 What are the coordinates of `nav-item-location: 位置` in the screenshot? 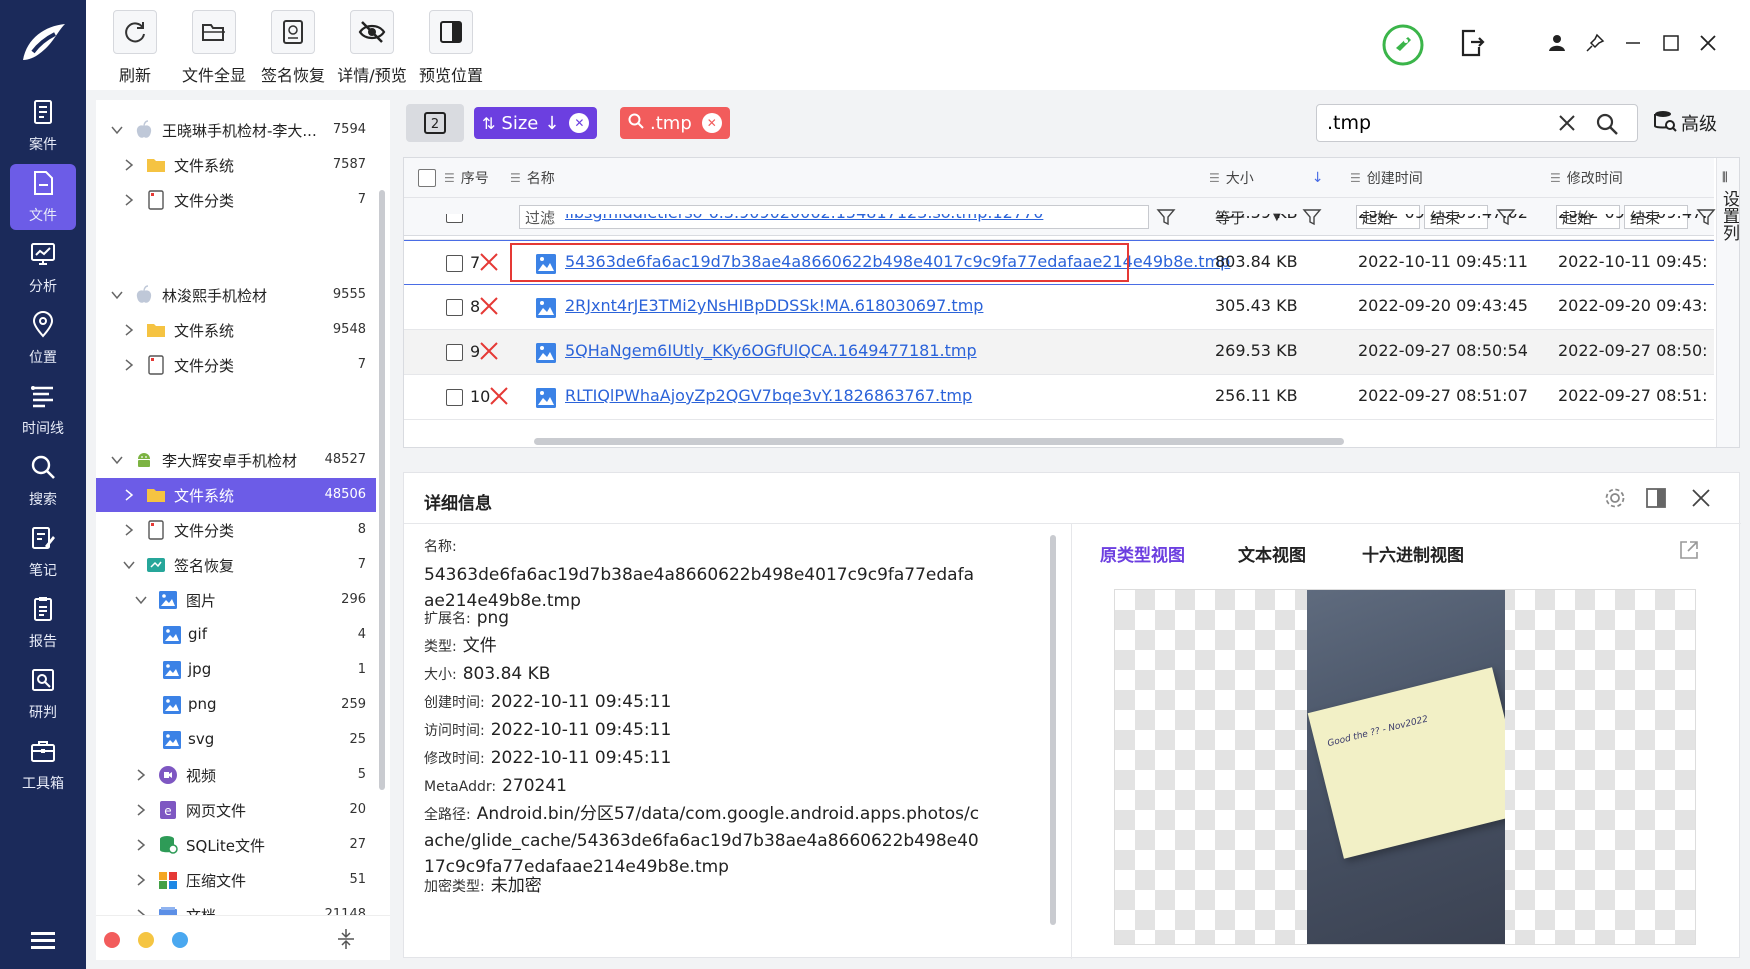 It's located at (43, 339).